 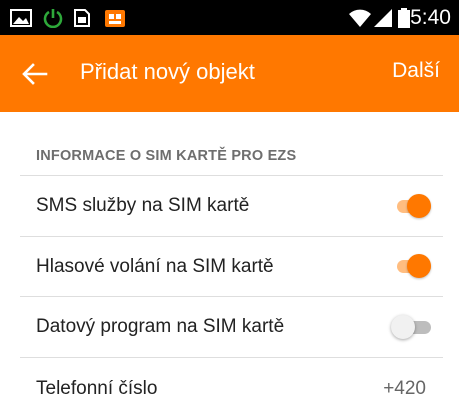 What do you see at coordinates (82, 18) in the screenshot?
I see `sim-icon` at bounding box center [82, 18].